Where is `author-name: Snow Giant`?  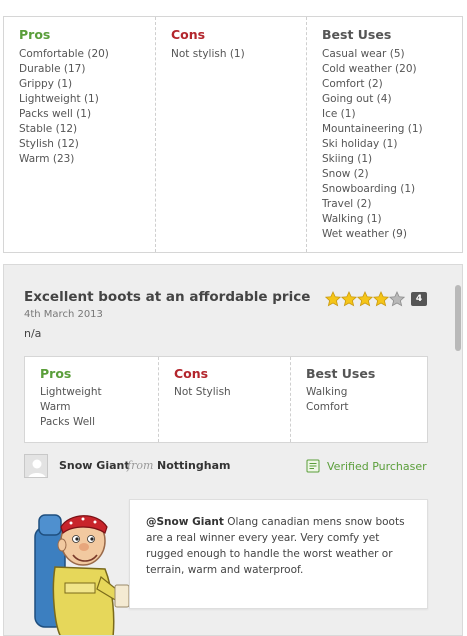 author-name: Snow Giant is located at coordinates (94, 465).